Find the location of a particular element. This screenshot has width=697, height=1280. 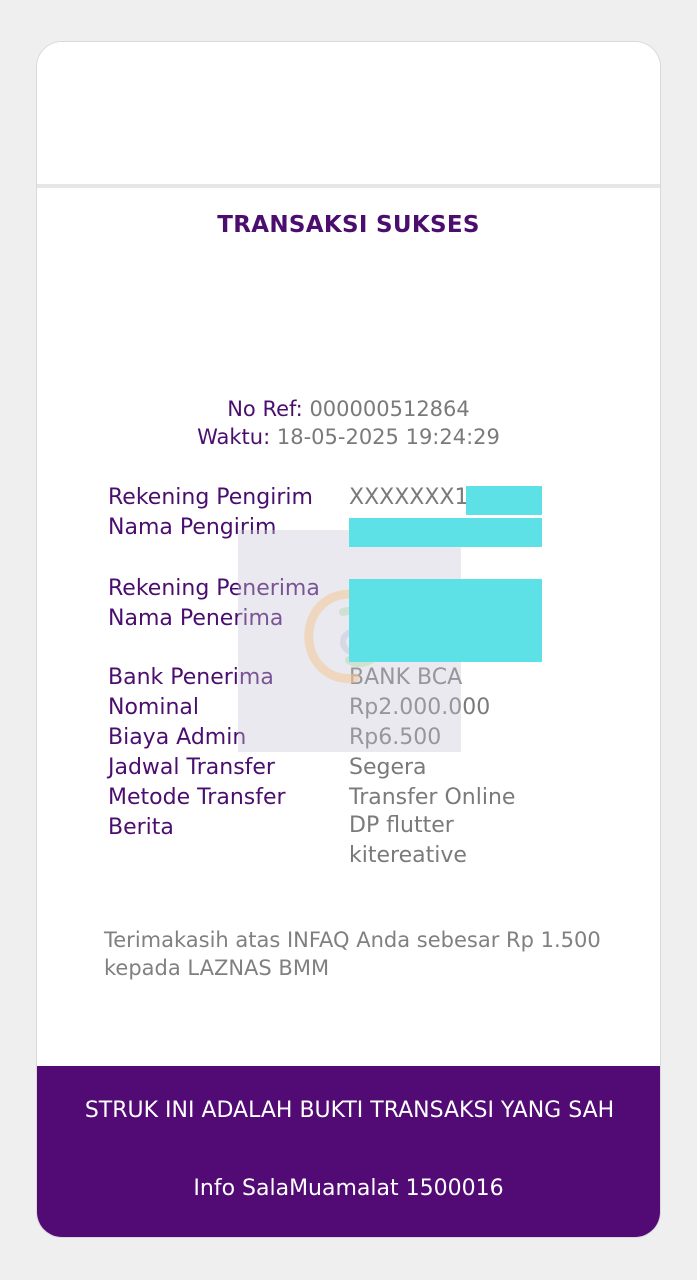

footer-info: Info SalaMuamalat 1500016 is located at coordinates (348, 1188).